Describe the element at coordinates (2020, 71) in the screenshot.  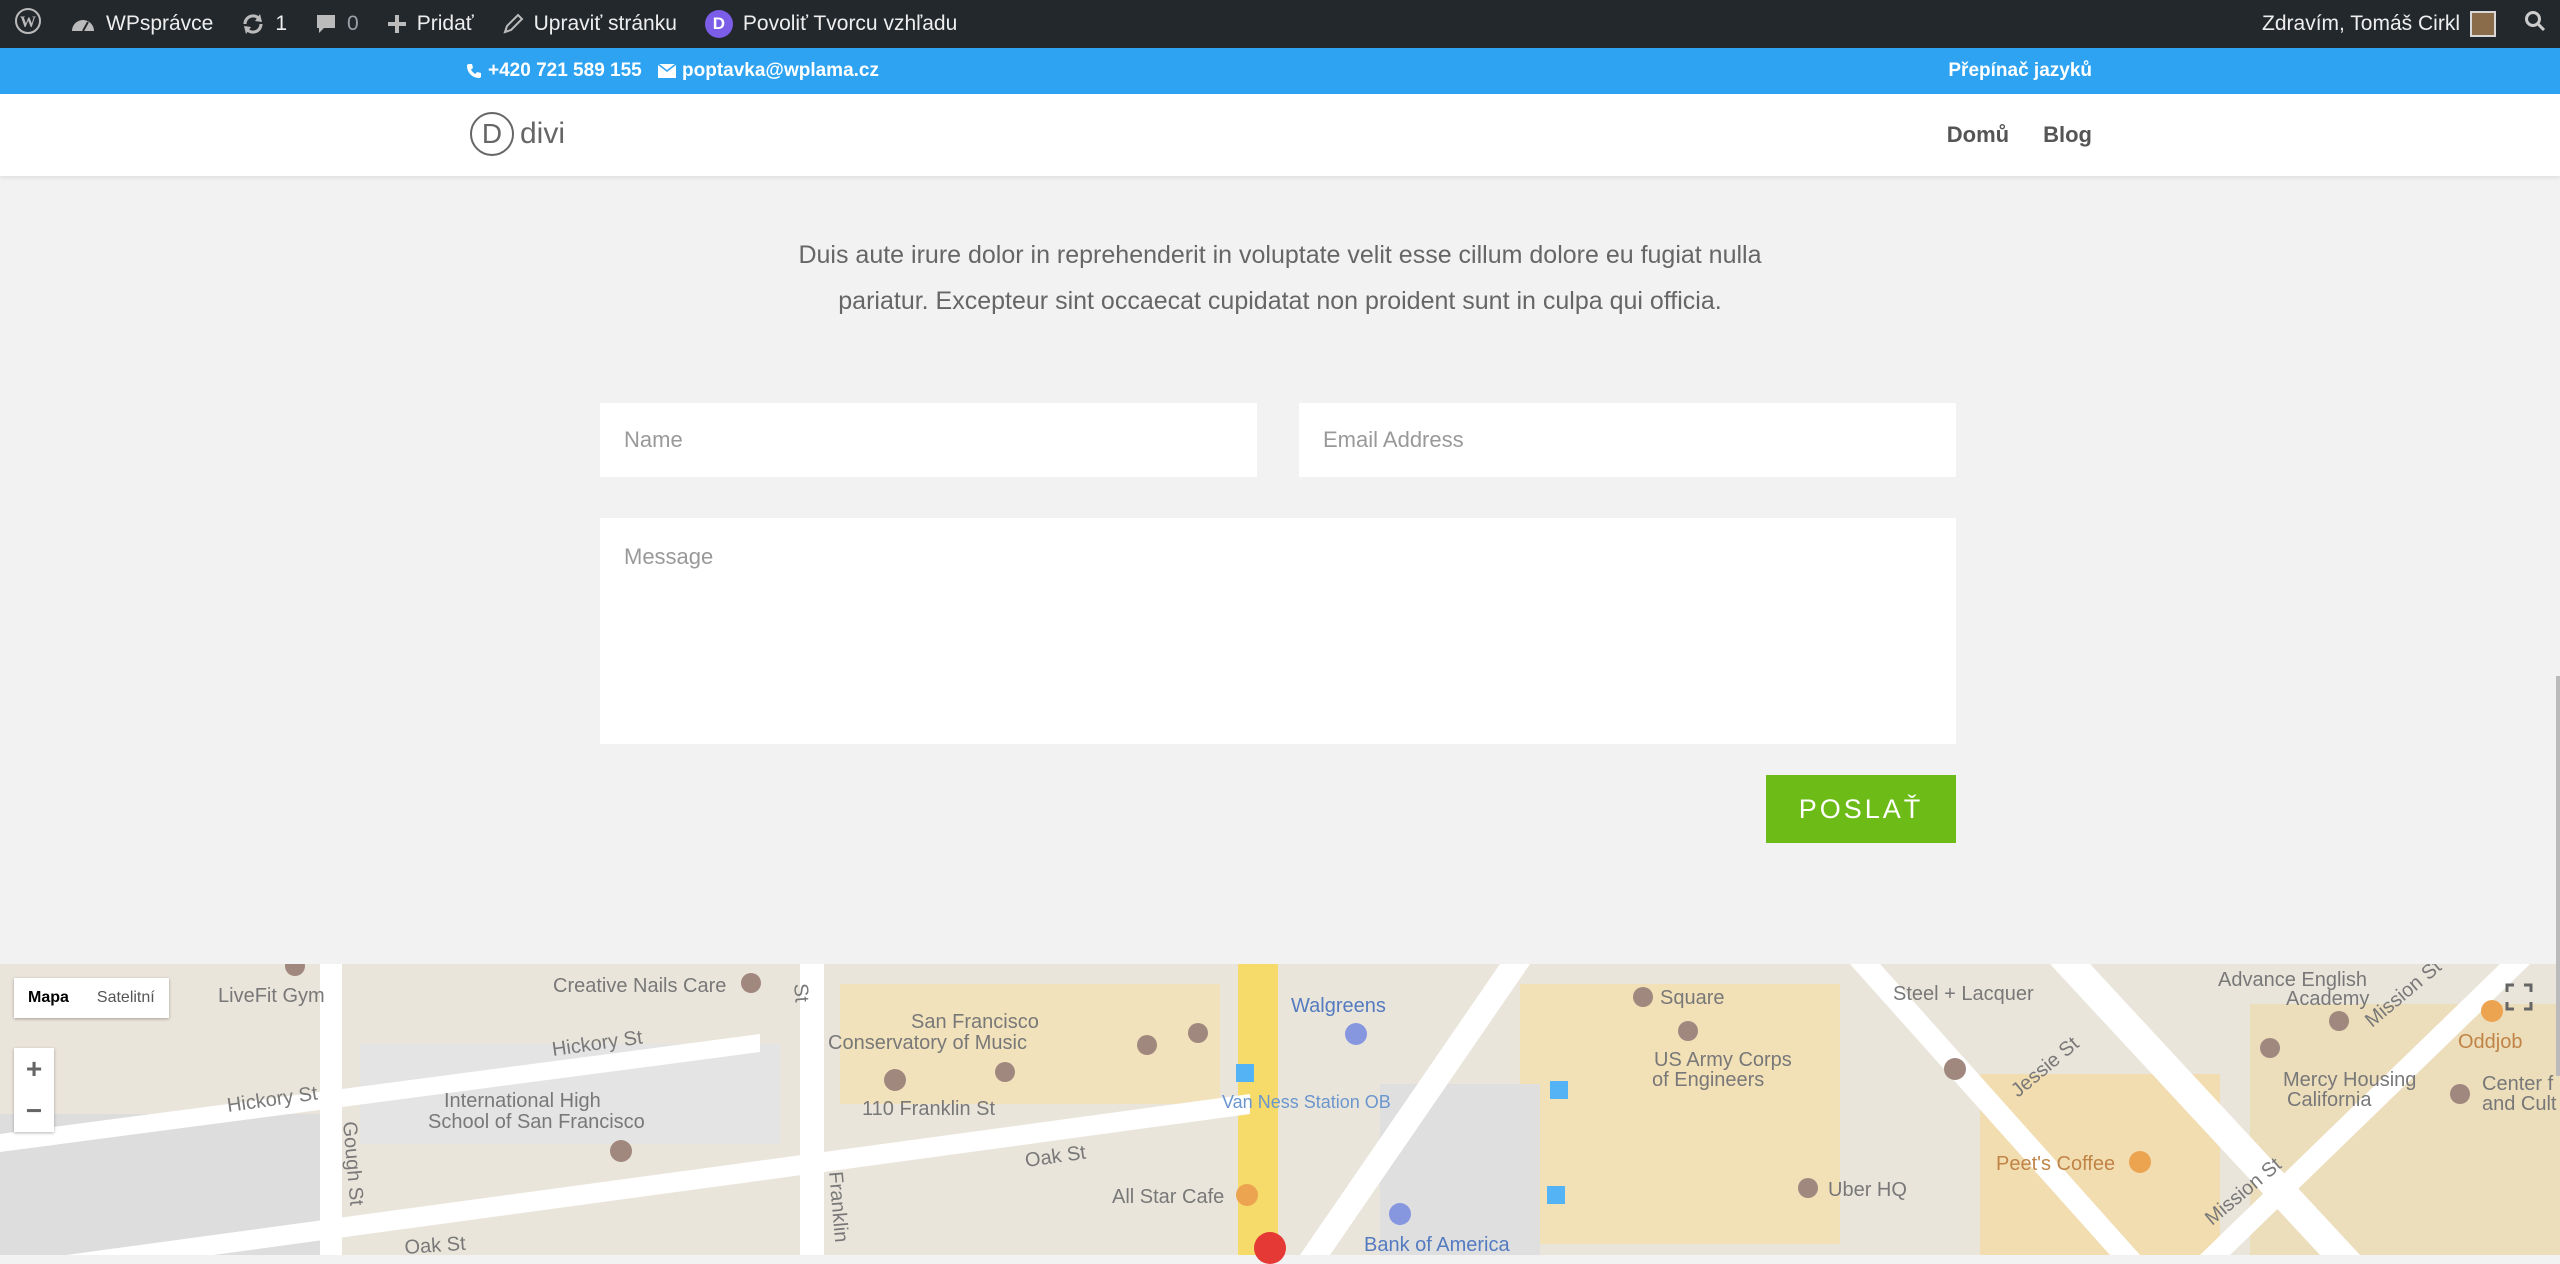
I see `language-switcher: Přepínač jazyků` at that location.